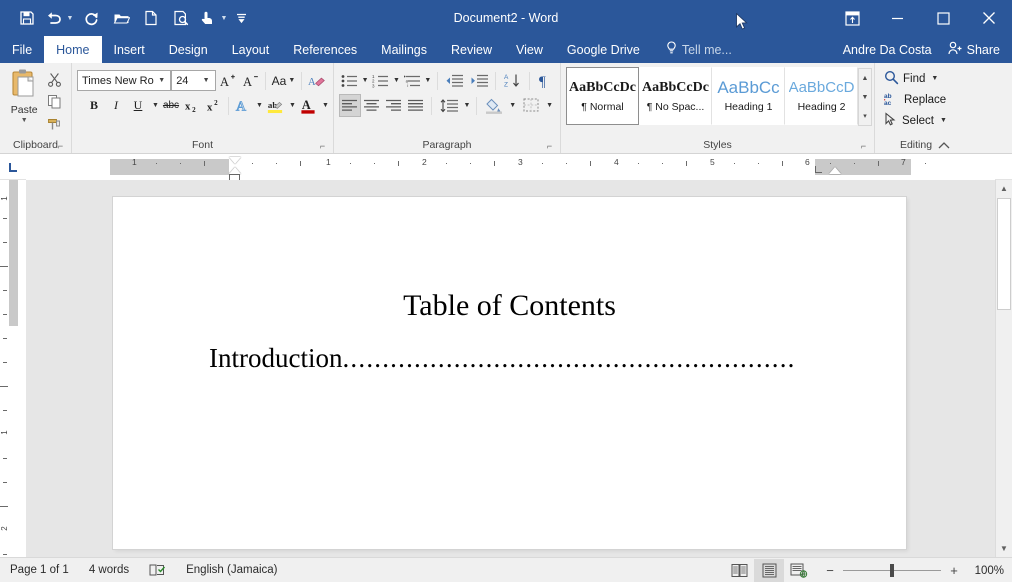 Image resolution: width=1012 pixels, height=582 pixels. I want to click on align-left-button, so click(350, 105).